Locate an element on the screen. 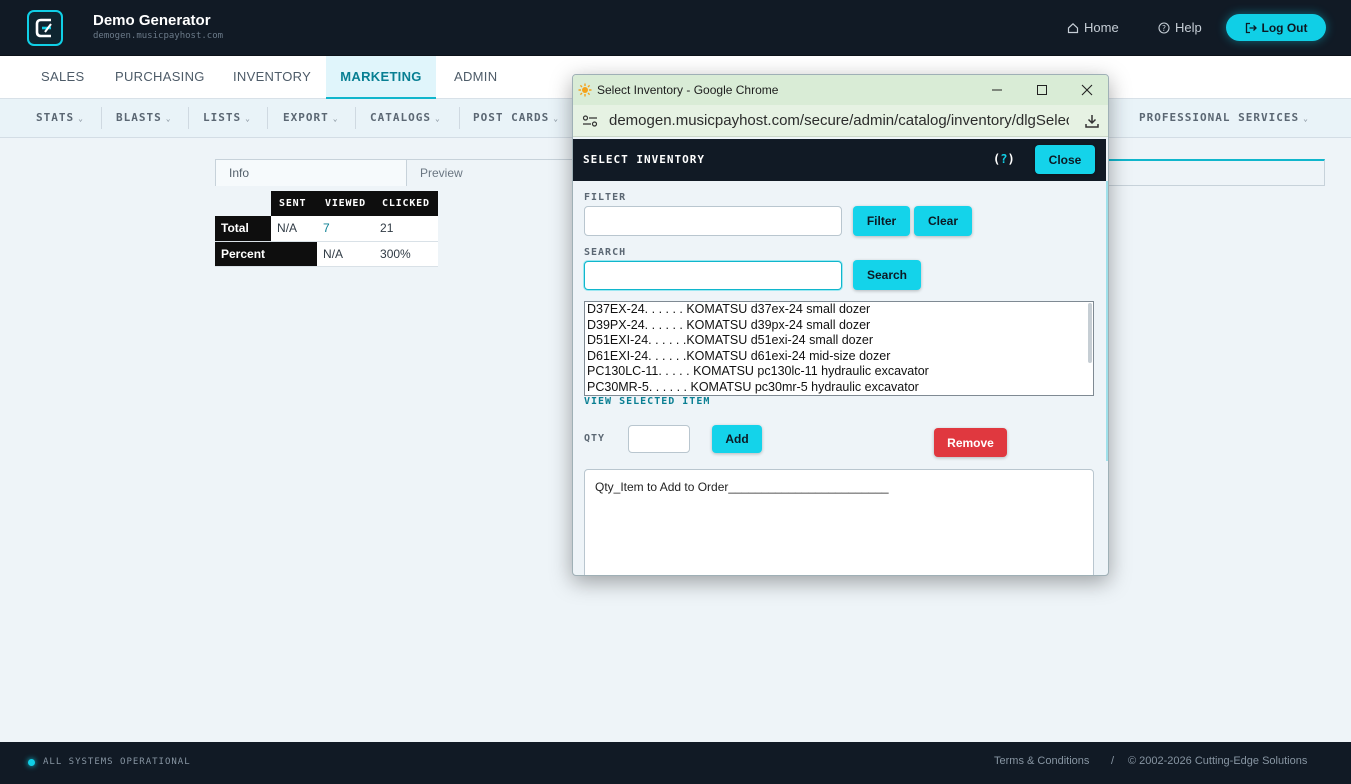  header-blank is located at coordinates (243, 203).